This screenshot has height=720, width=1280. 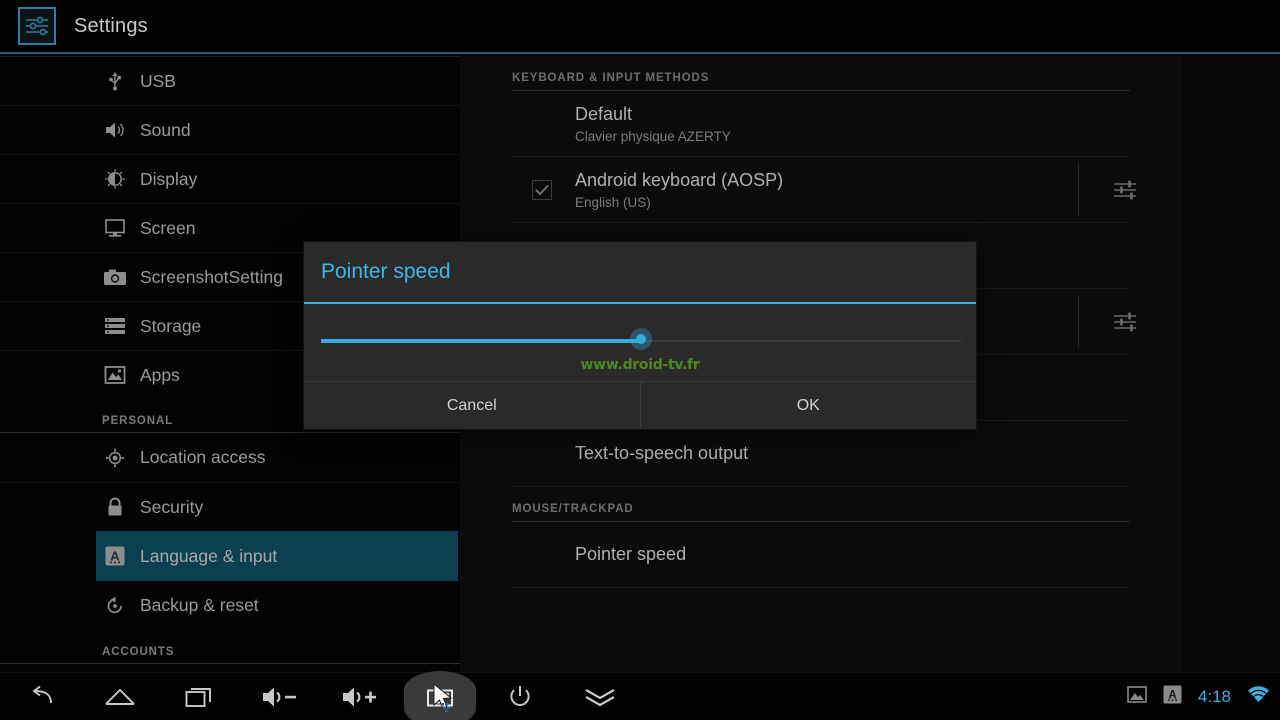 What do you see at coordinates (280, 696) in the screenshot?
I see `volume-down-icon` at bounding box center [280, 696].